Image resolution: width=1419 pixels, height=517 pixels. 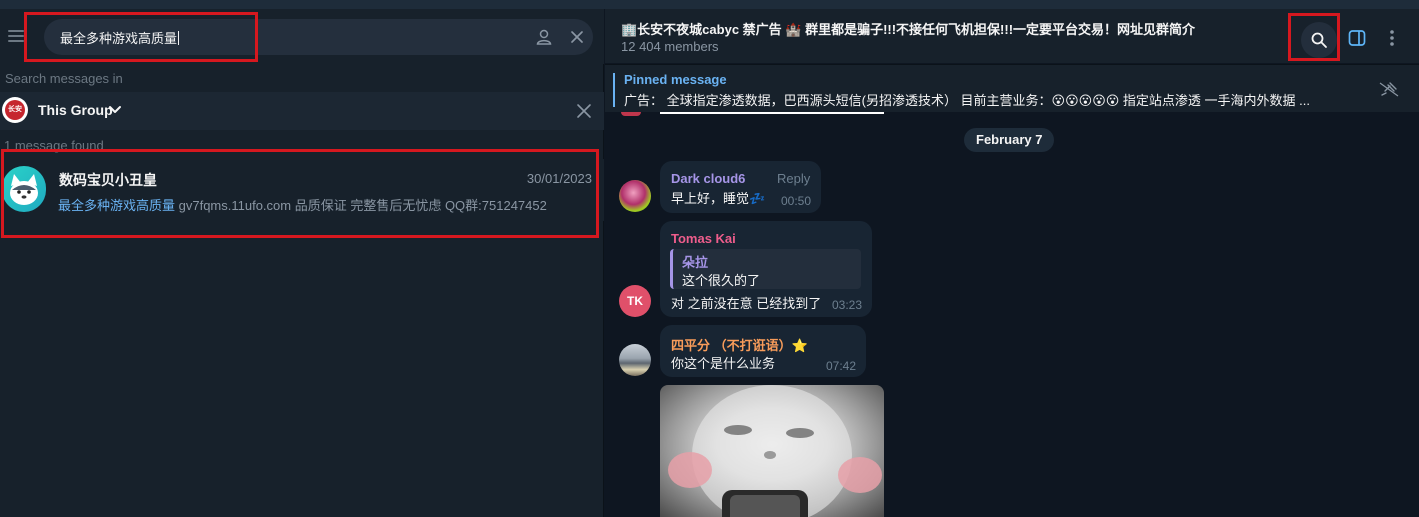 What do you see at coordinates (635, 301) in the screenshot?
I see `avatar: TK` at bounding box center [635, 301].